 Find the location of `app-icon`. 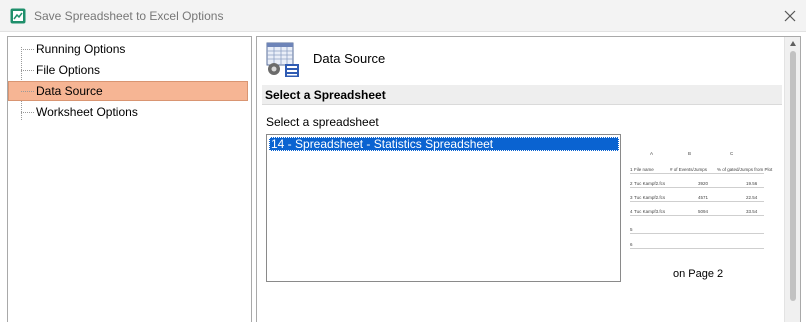

app-icon is located at coordinates (18, 16).